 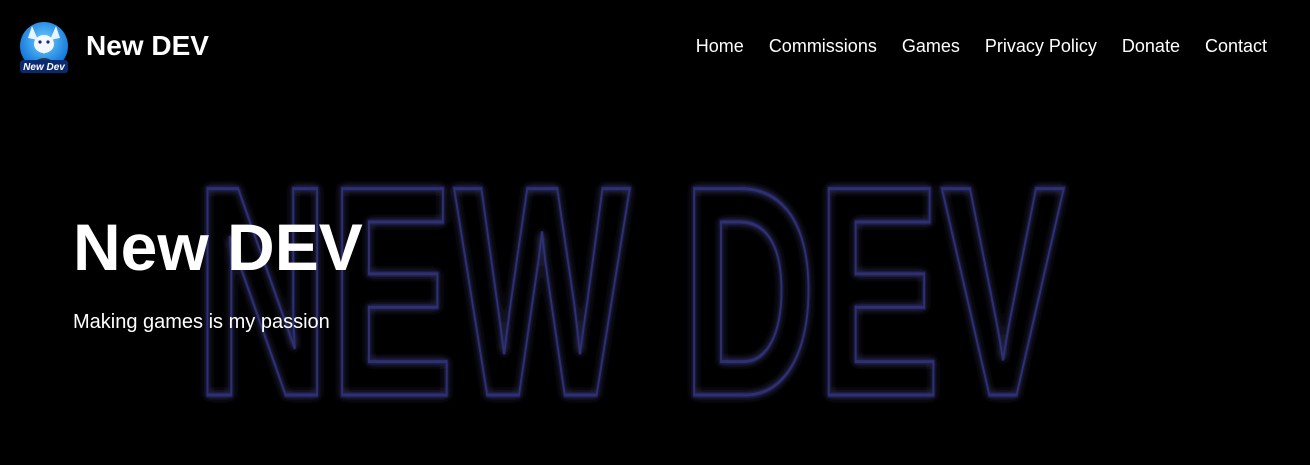 What do you see at coordinates (1236, 46) in the screenshot?
I see `nav-contact: Contact` at bounding box center [1236, 46].